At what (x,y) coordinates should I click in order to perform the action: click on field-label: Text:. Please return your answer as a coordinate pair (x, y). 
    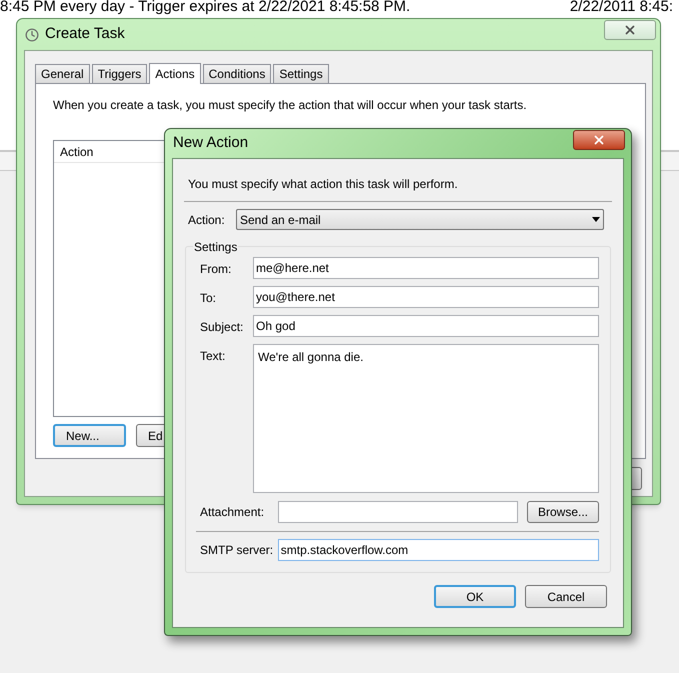
    Looking at the image, I should click on (213, 356).